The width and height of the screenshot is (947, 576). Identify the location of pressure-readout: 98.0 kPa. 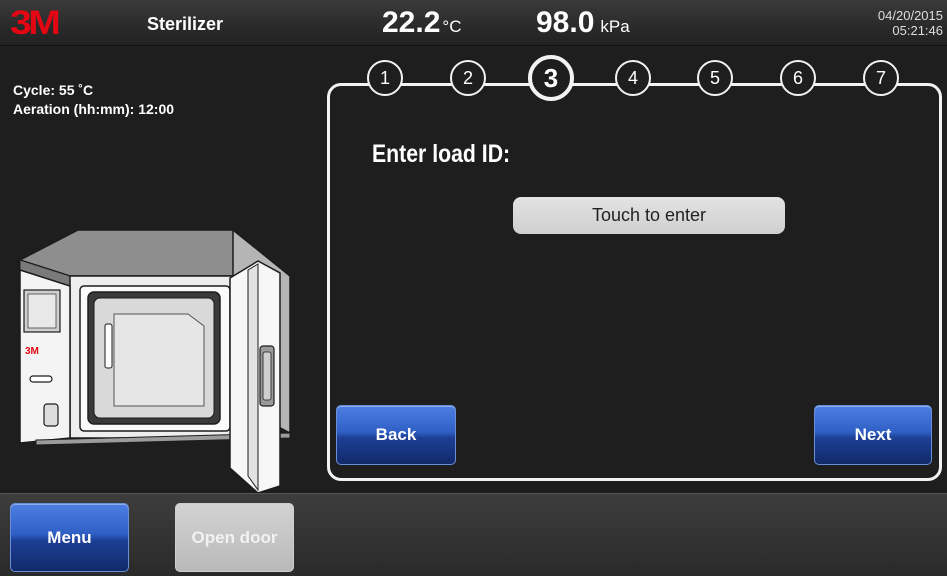
(583, 23).